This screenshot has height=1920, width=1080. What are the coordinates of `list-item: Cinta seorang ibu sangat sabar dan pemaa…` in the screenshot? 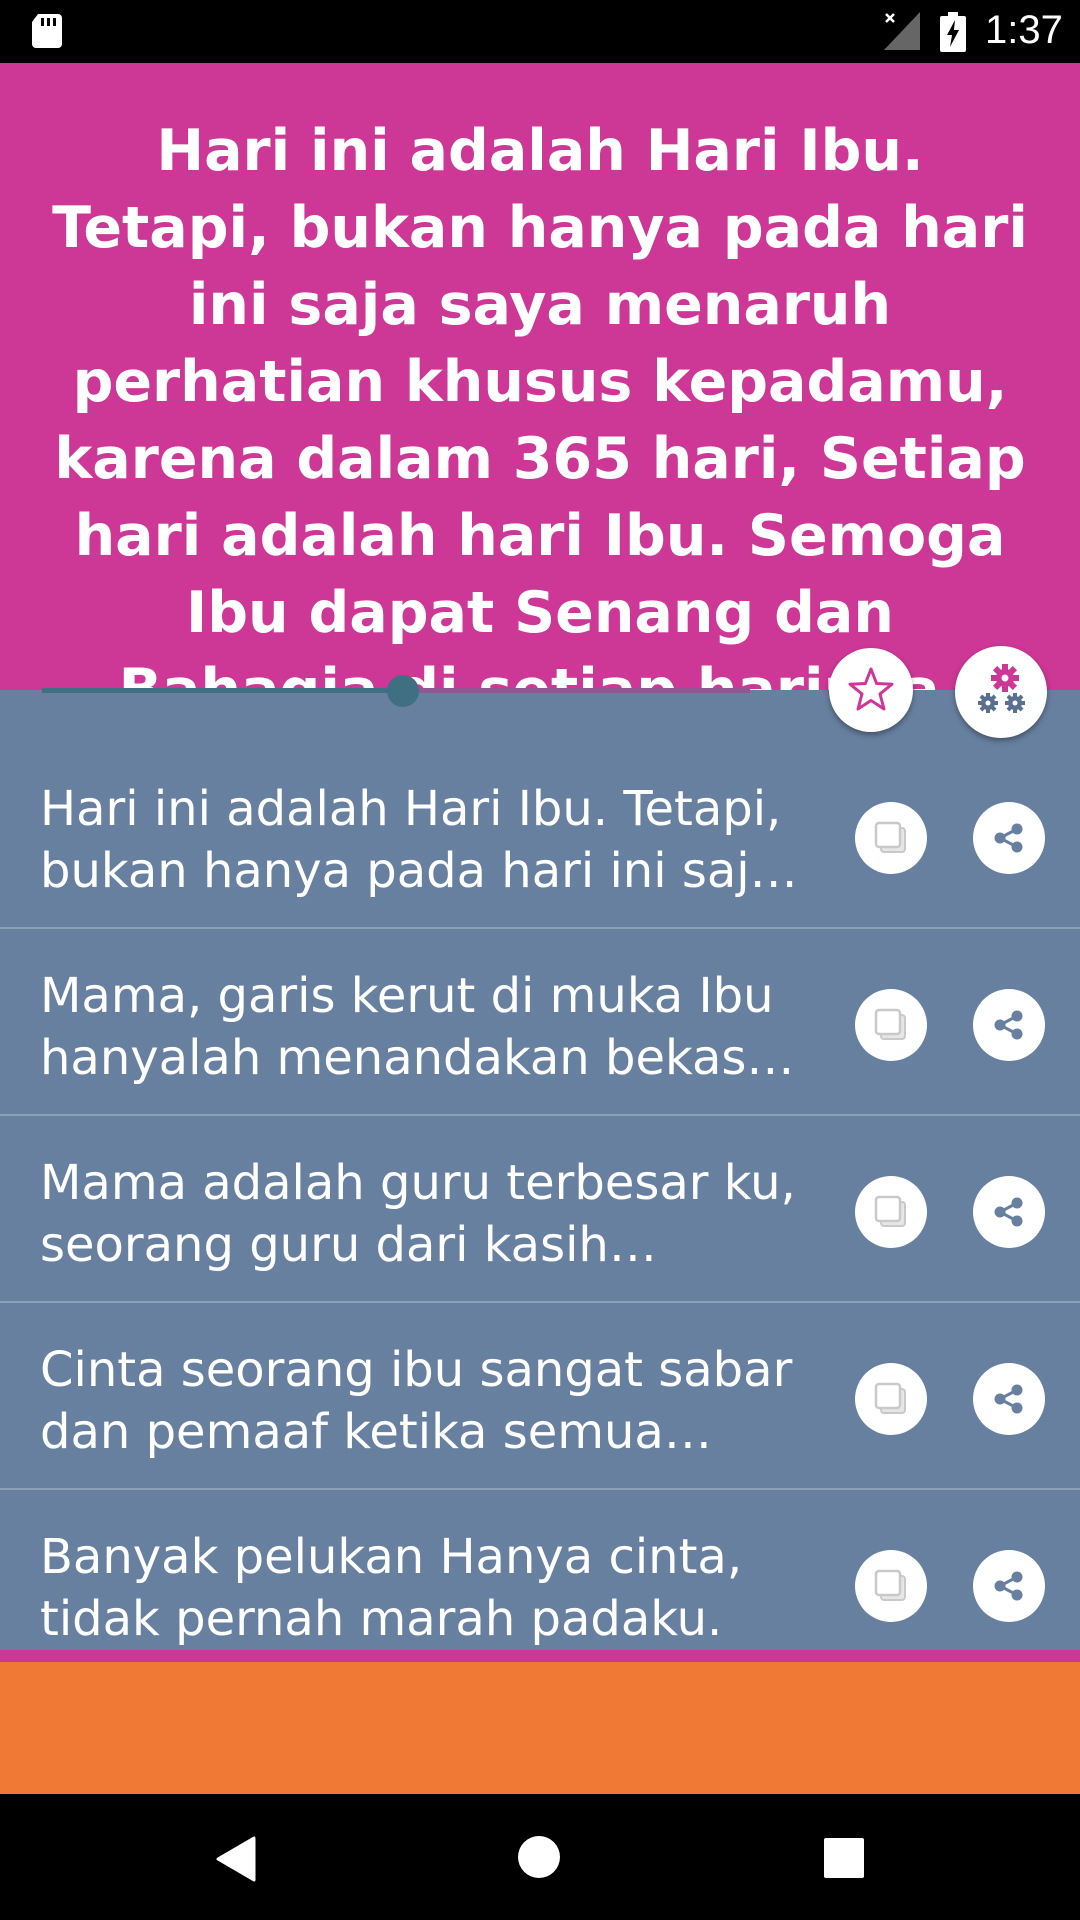 It's located at (540, 1396).